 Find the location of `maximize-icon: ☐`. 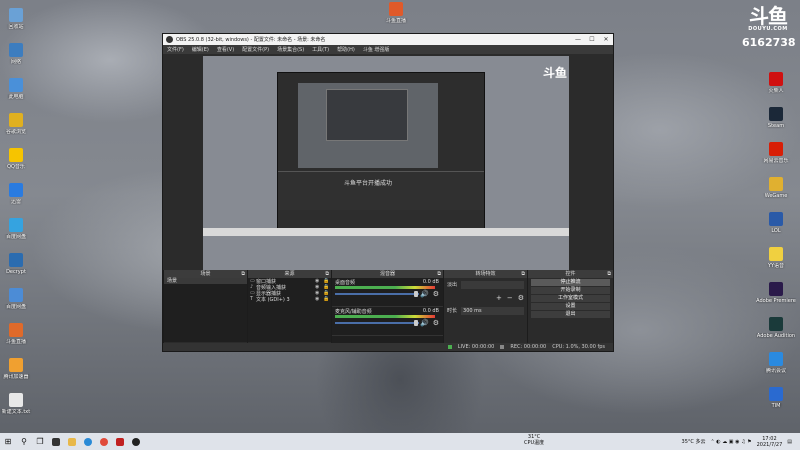

maximize-icon: ☐ is located at coordinates (592, 39).